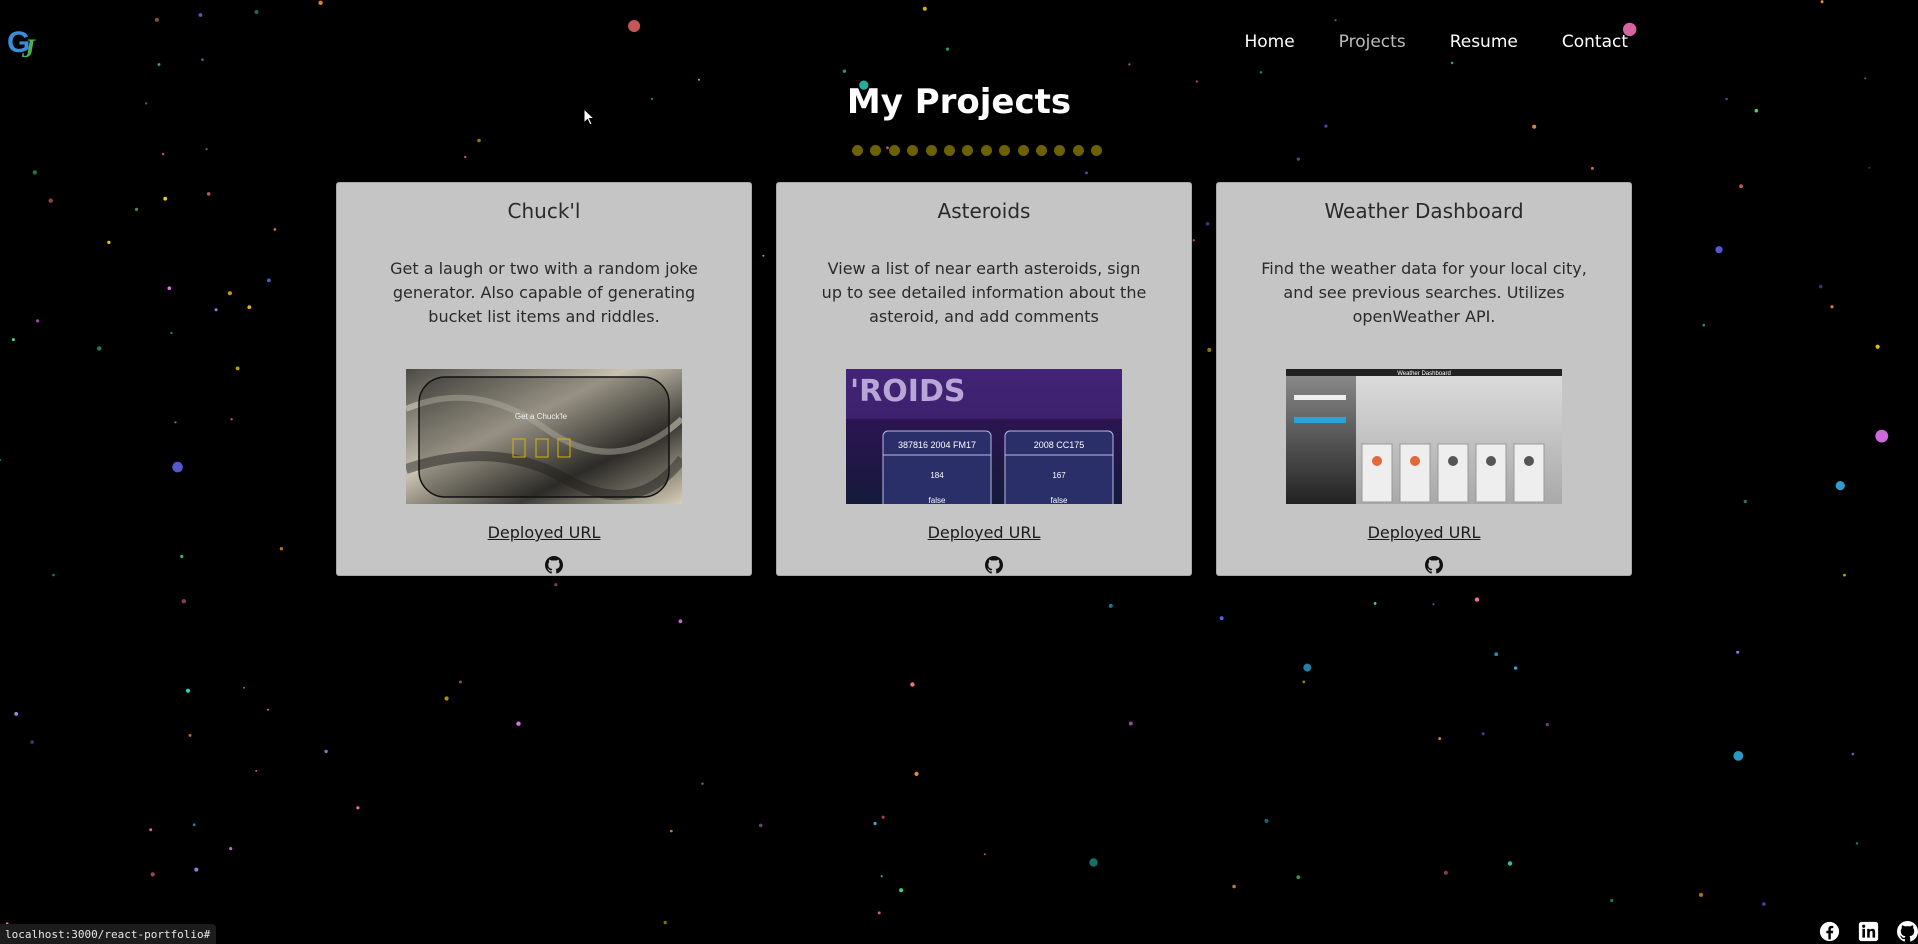 Image resolution: width=1918 pixels, height=944 pixels. Describe the element at coordinates (977, 150) in the screenshot. I see `title-divider` at that location.